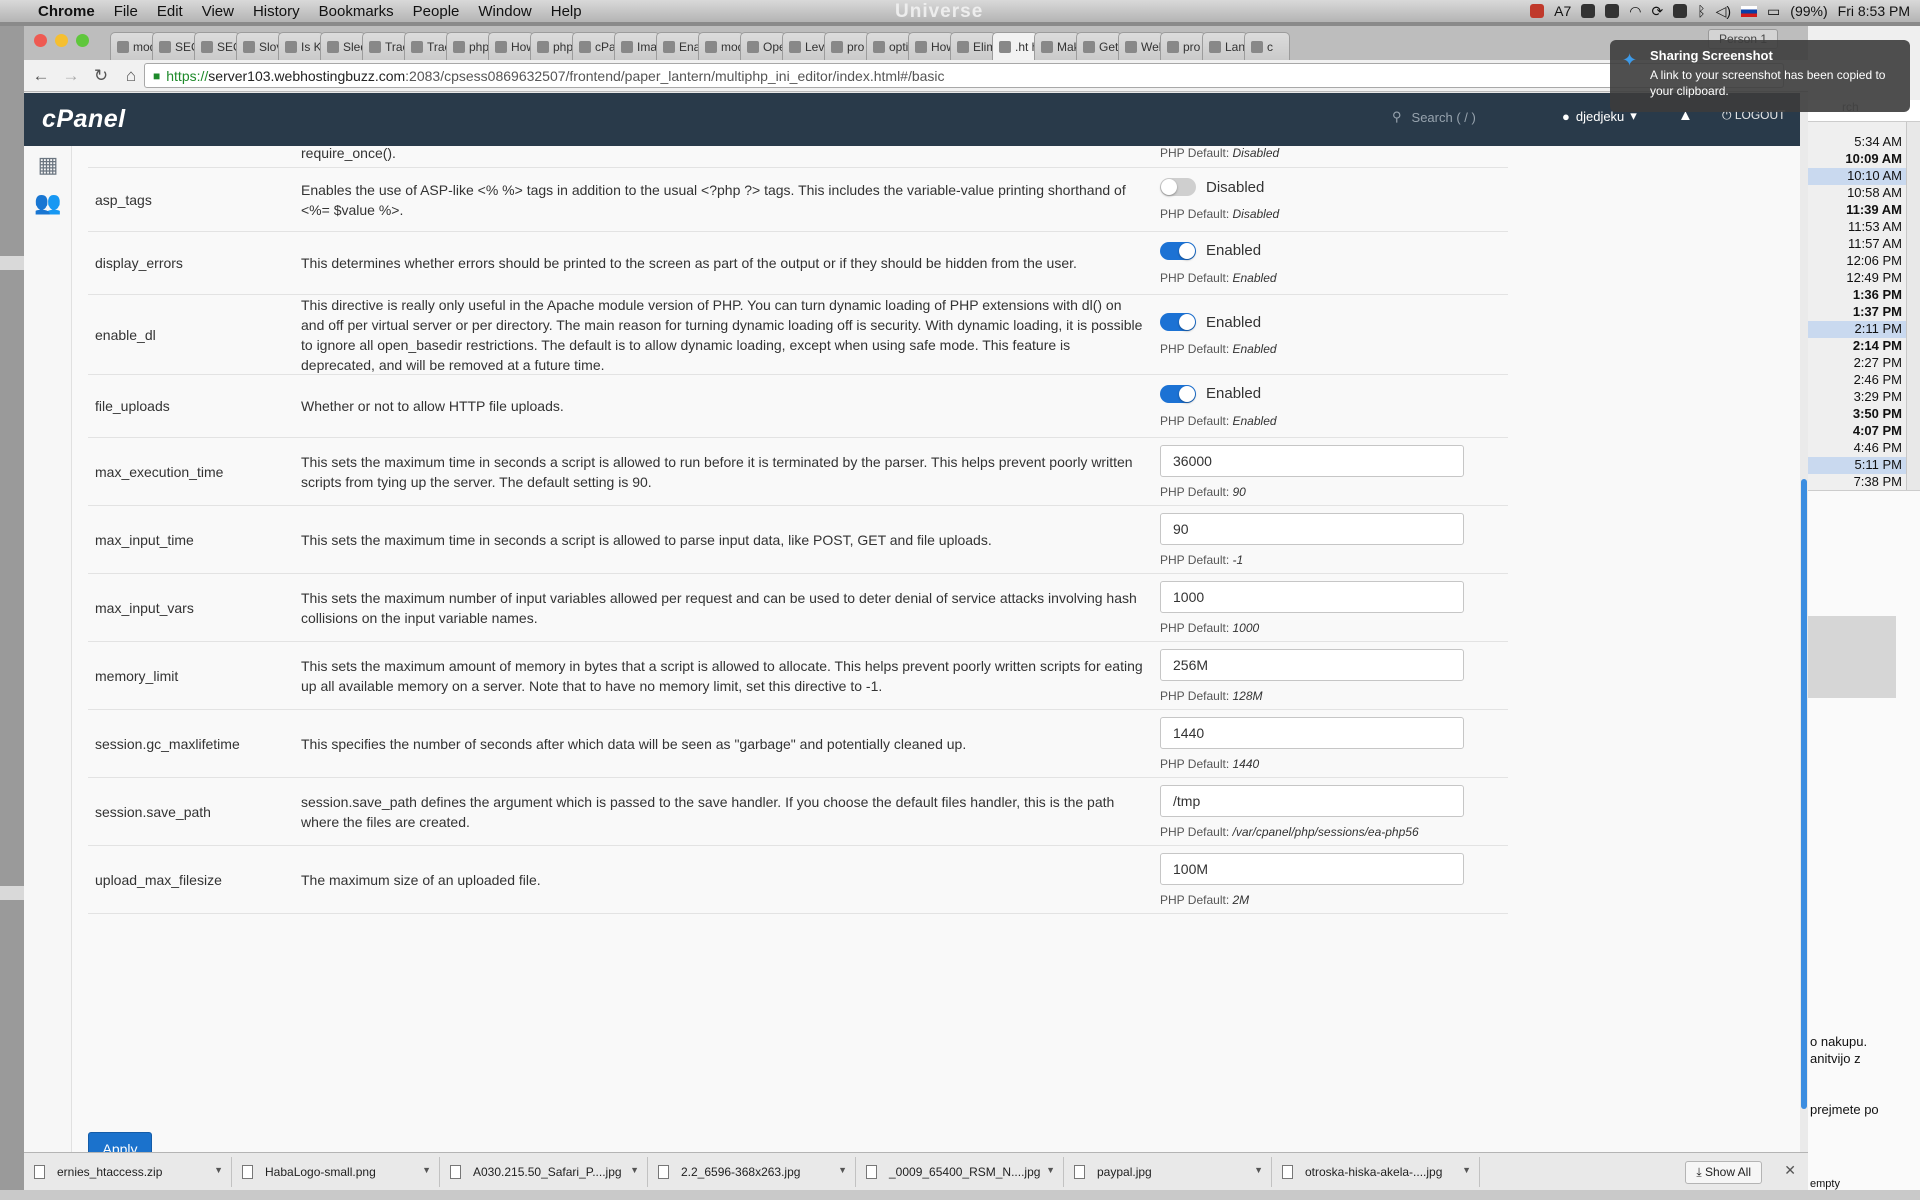 Image resolution: width=1920 pixels, height=1200 pixels. I want to click on browser-tab: cPan, so click(595, 46).